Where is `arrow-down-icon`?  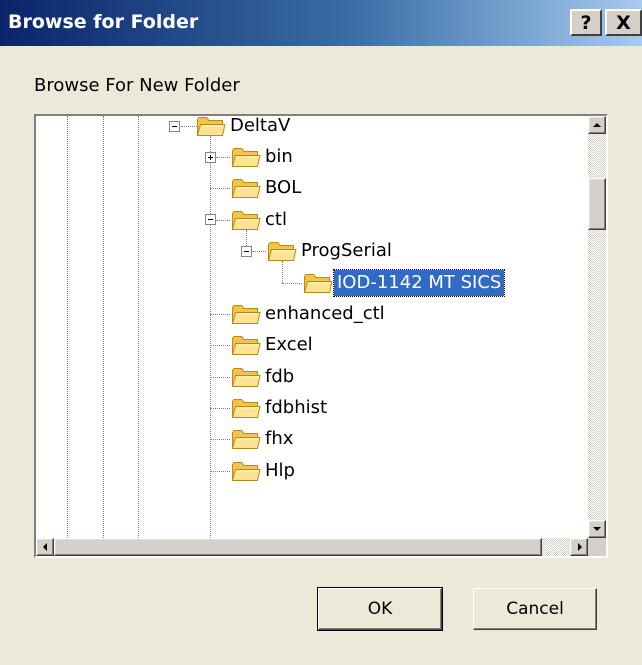
arrow-down-icon is located at coordinates (597, 529).